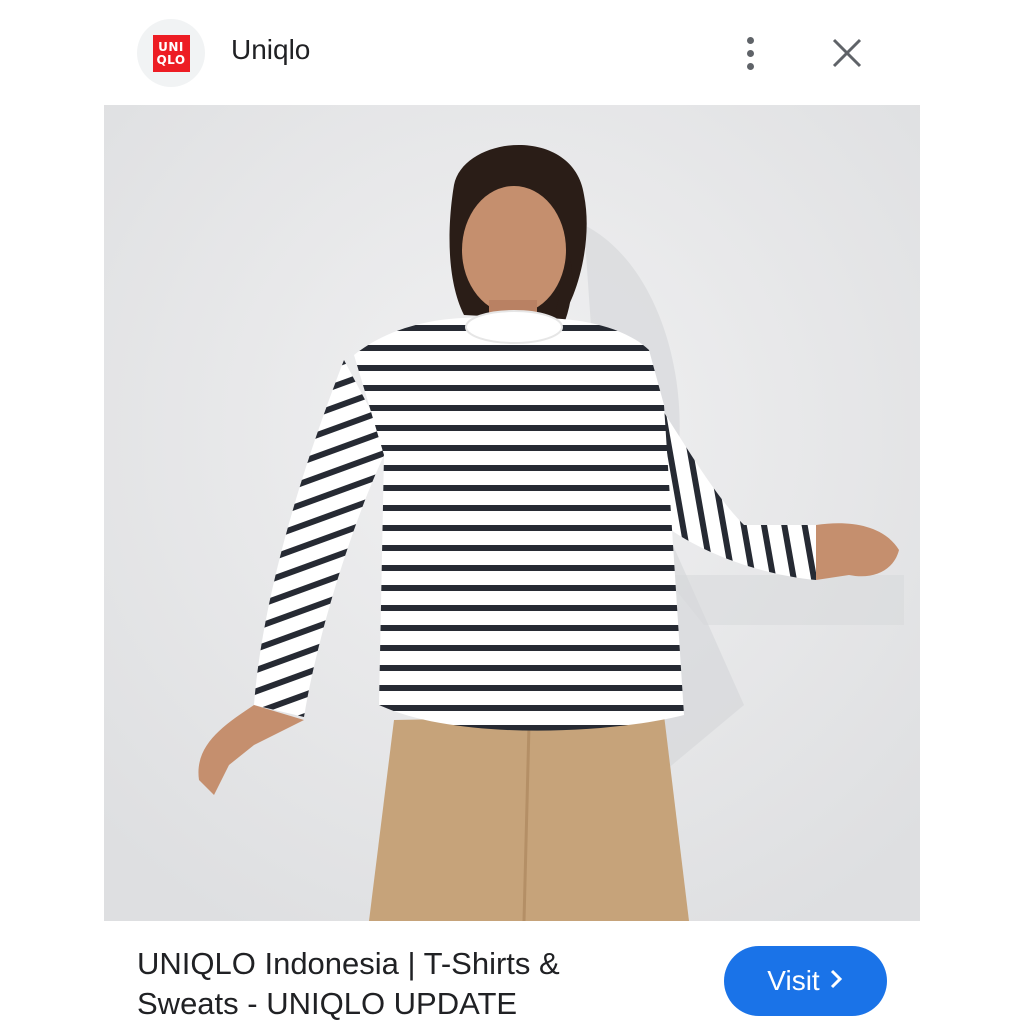 This screenshot has width=1024, height=1024. What do you see at coordinates (512, 52) in the screenshot?
I see `header: UNI QLO Uniqlo` at bounding box center [512, 52].